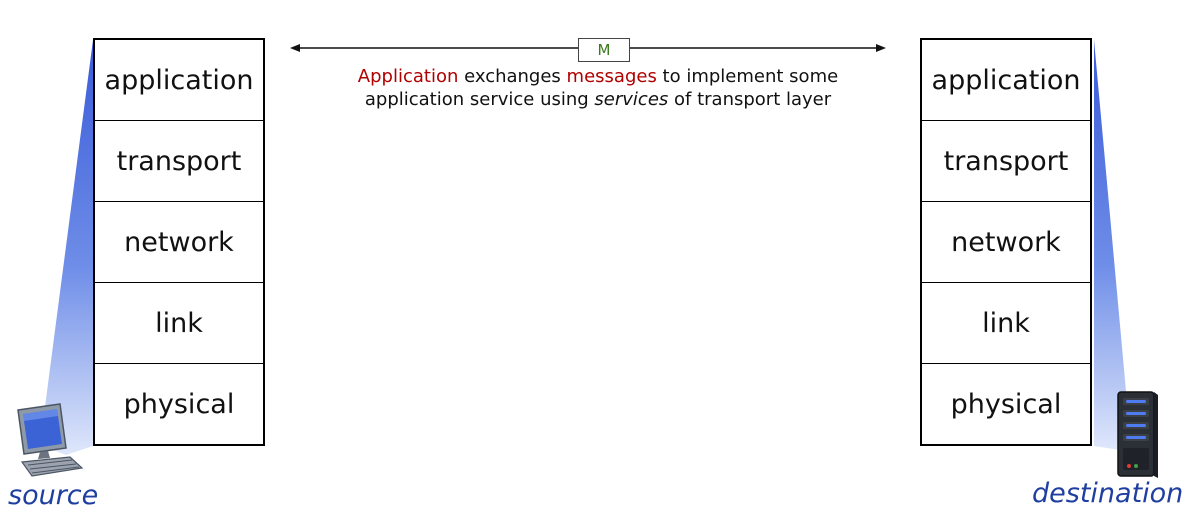  I want to click on caption-application: Application, so click(408, 76).